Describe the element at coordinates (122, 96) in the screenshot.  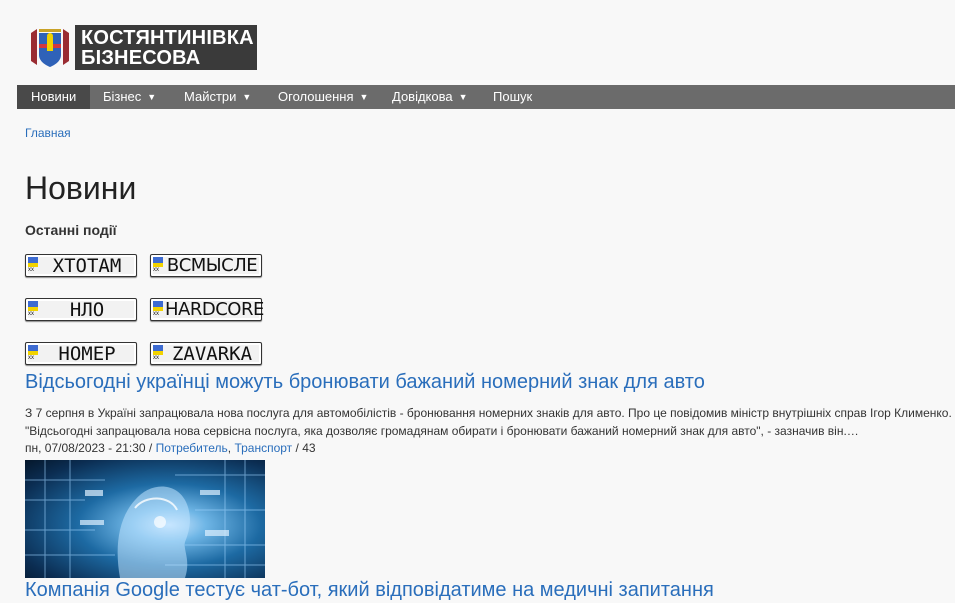
I see `nav-label: Бізнес` at that location.